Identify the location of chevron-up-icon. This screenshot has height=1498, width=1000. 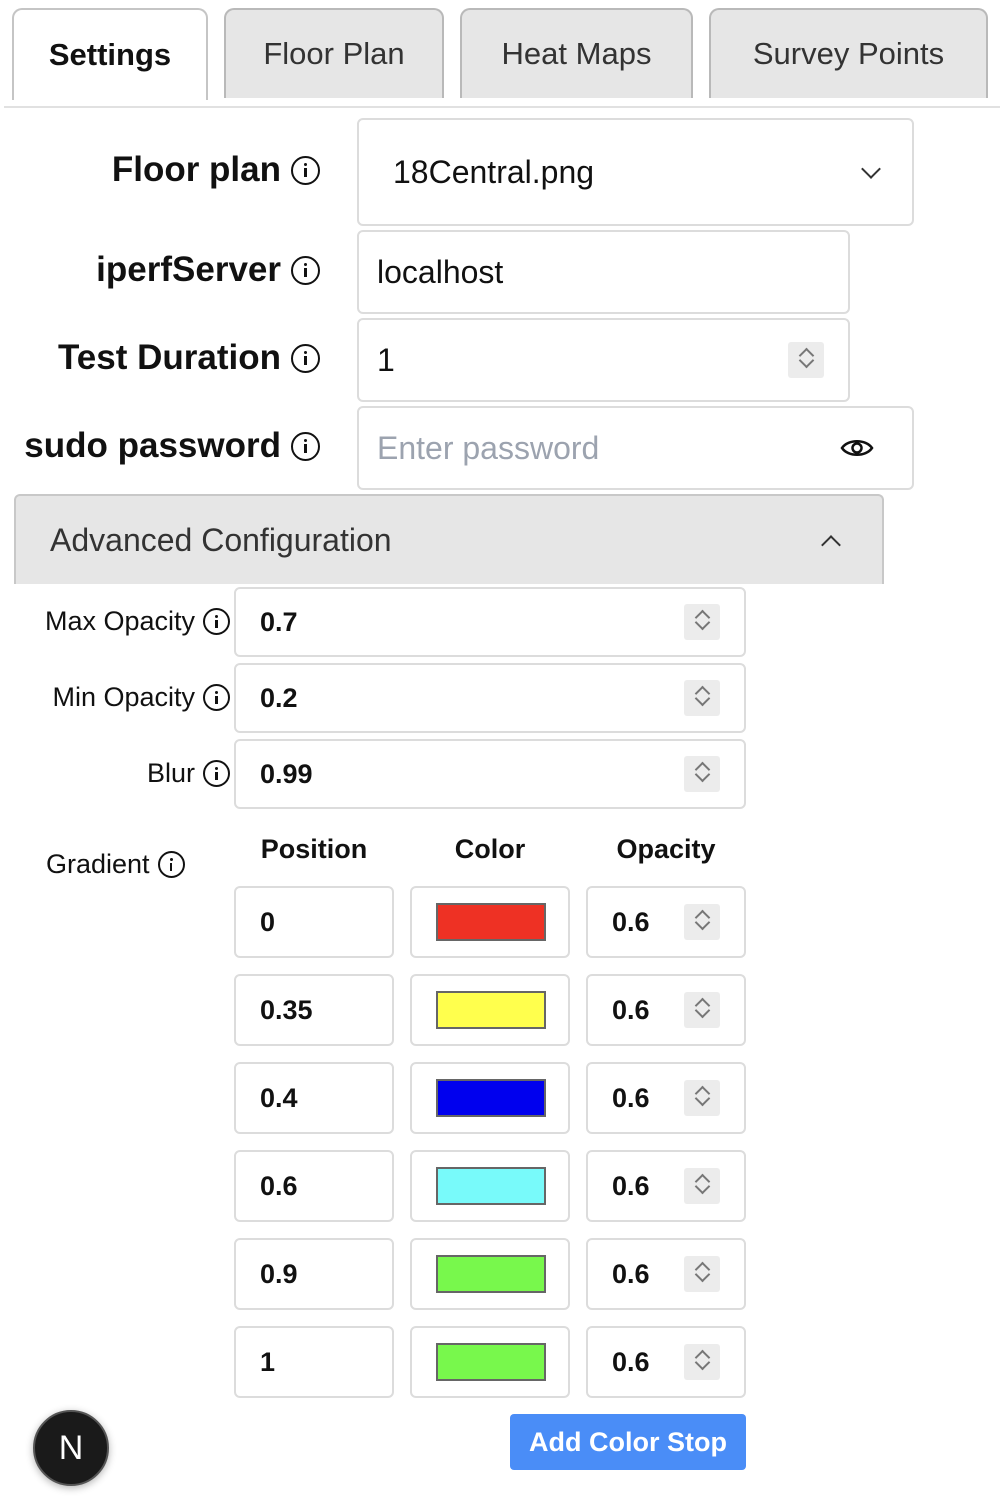
(831, 545).